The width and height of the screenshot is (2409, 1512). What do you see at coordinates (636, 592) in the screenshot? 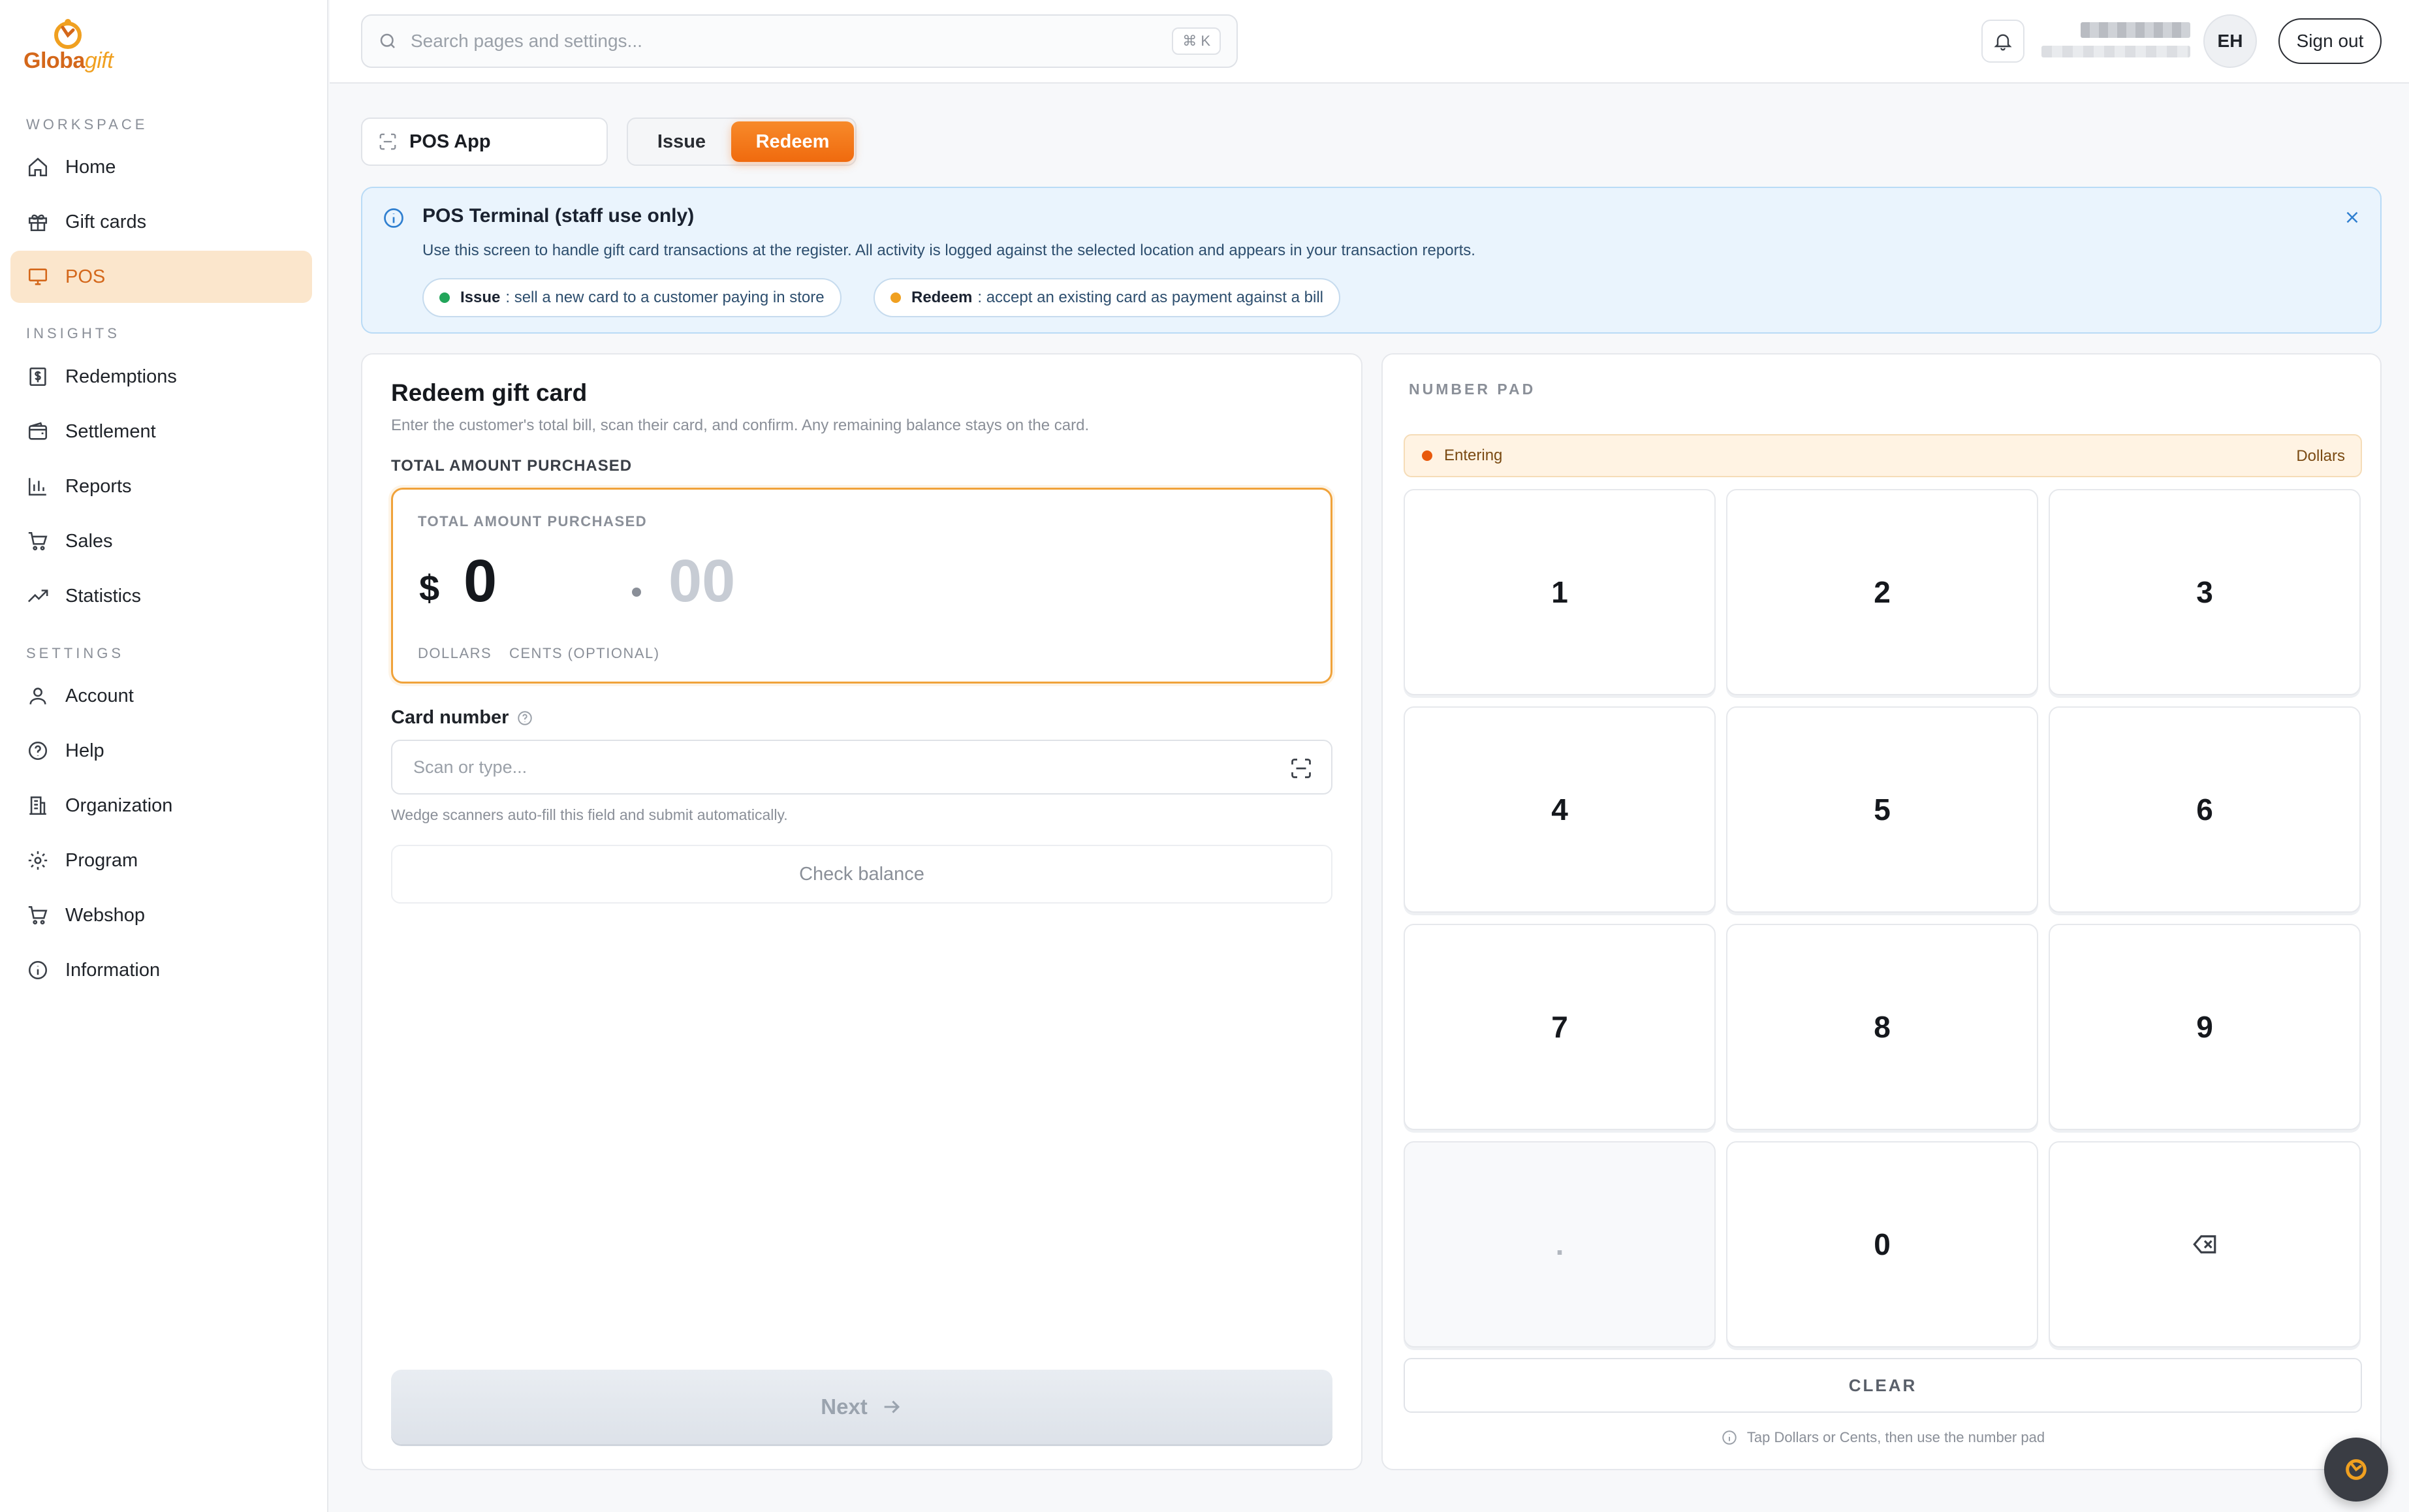
I see `decimal-separator` at bounding box center [636, 592].